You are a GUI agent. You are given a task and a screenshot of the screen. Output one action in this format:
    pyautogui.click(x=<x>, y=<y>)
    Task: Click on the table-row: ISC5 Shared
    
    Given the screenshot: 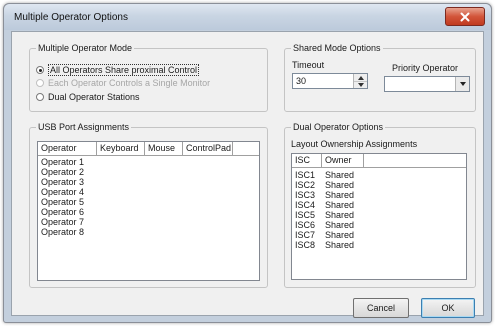 What is the action you would take?
    pyautogui.click(x=379, y=215)
    